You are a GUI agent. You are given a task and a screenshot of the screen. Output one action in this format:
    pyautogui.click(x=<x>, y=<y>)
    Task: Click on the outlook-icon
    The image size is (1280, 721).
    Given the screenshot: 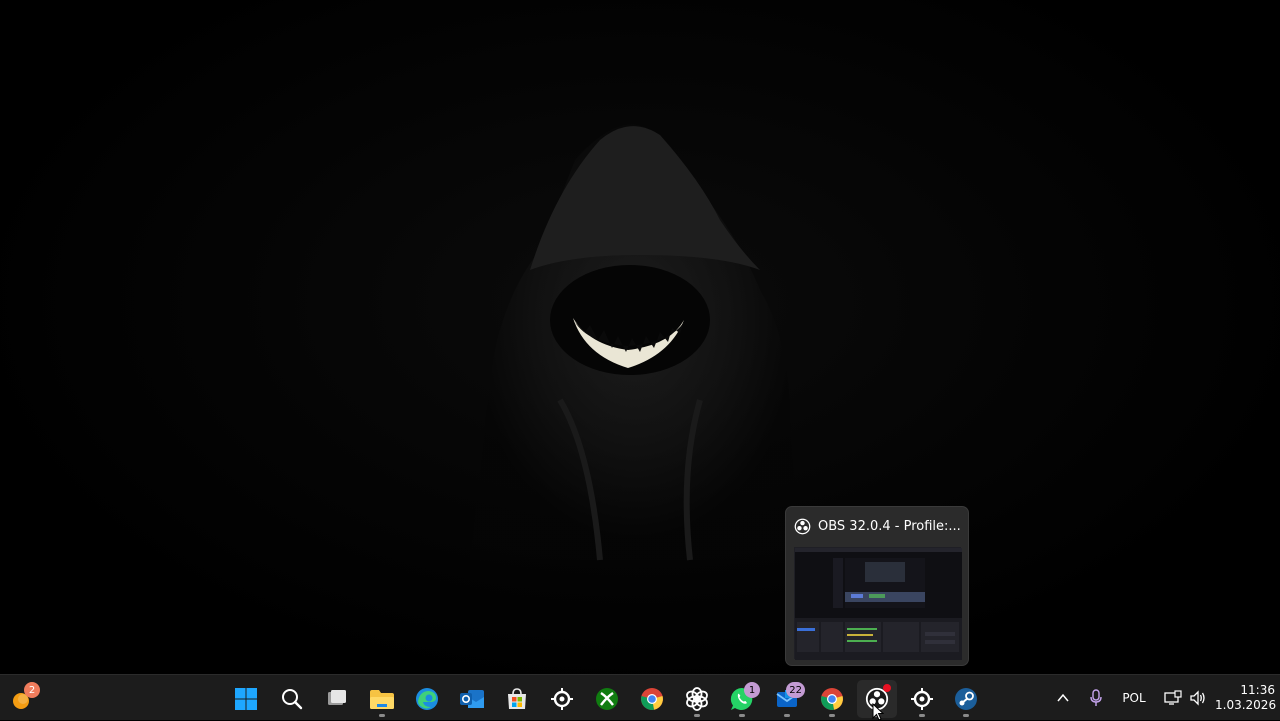 What is the action you would take?
    pyautogui.click(x=472, y=699)
    